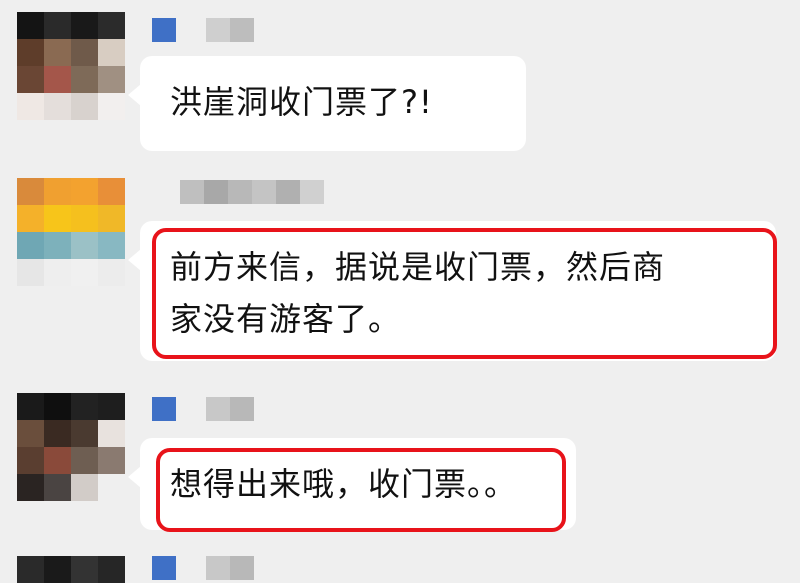 The image size is (800, 583). I want to click on highlight-frame, so click(361, 490).